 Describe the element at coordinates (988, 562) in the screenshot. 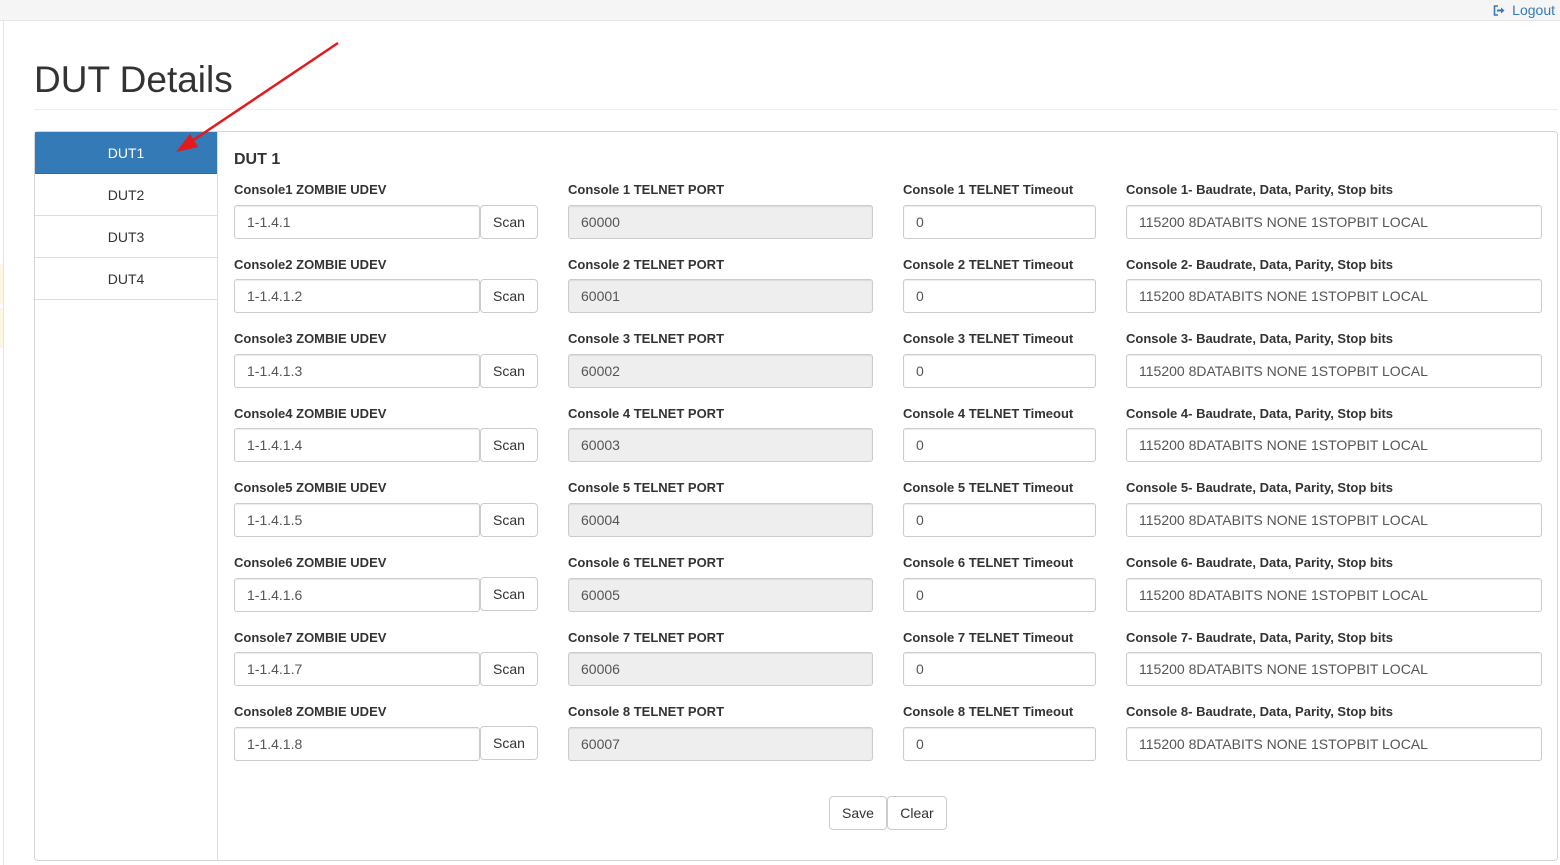

I see `telnet-timeout-label: Console 6 TELNET Timeout` at that location.